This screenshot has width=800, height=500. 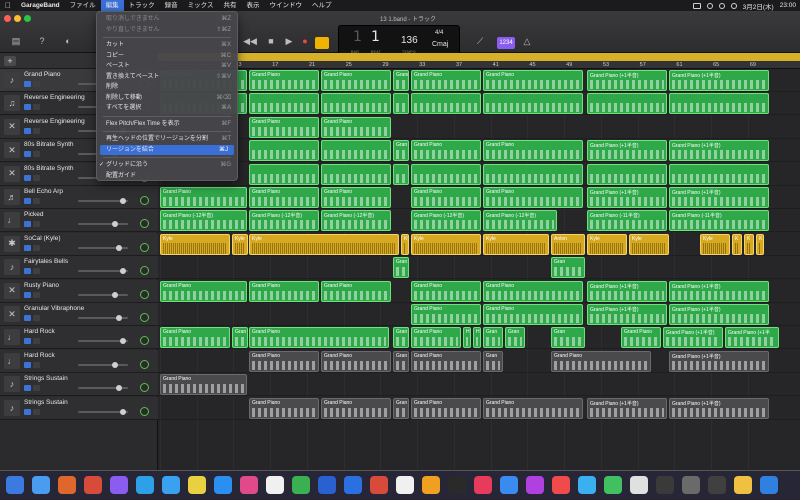 I want to click on track-lane, so click(x=479, y=104).